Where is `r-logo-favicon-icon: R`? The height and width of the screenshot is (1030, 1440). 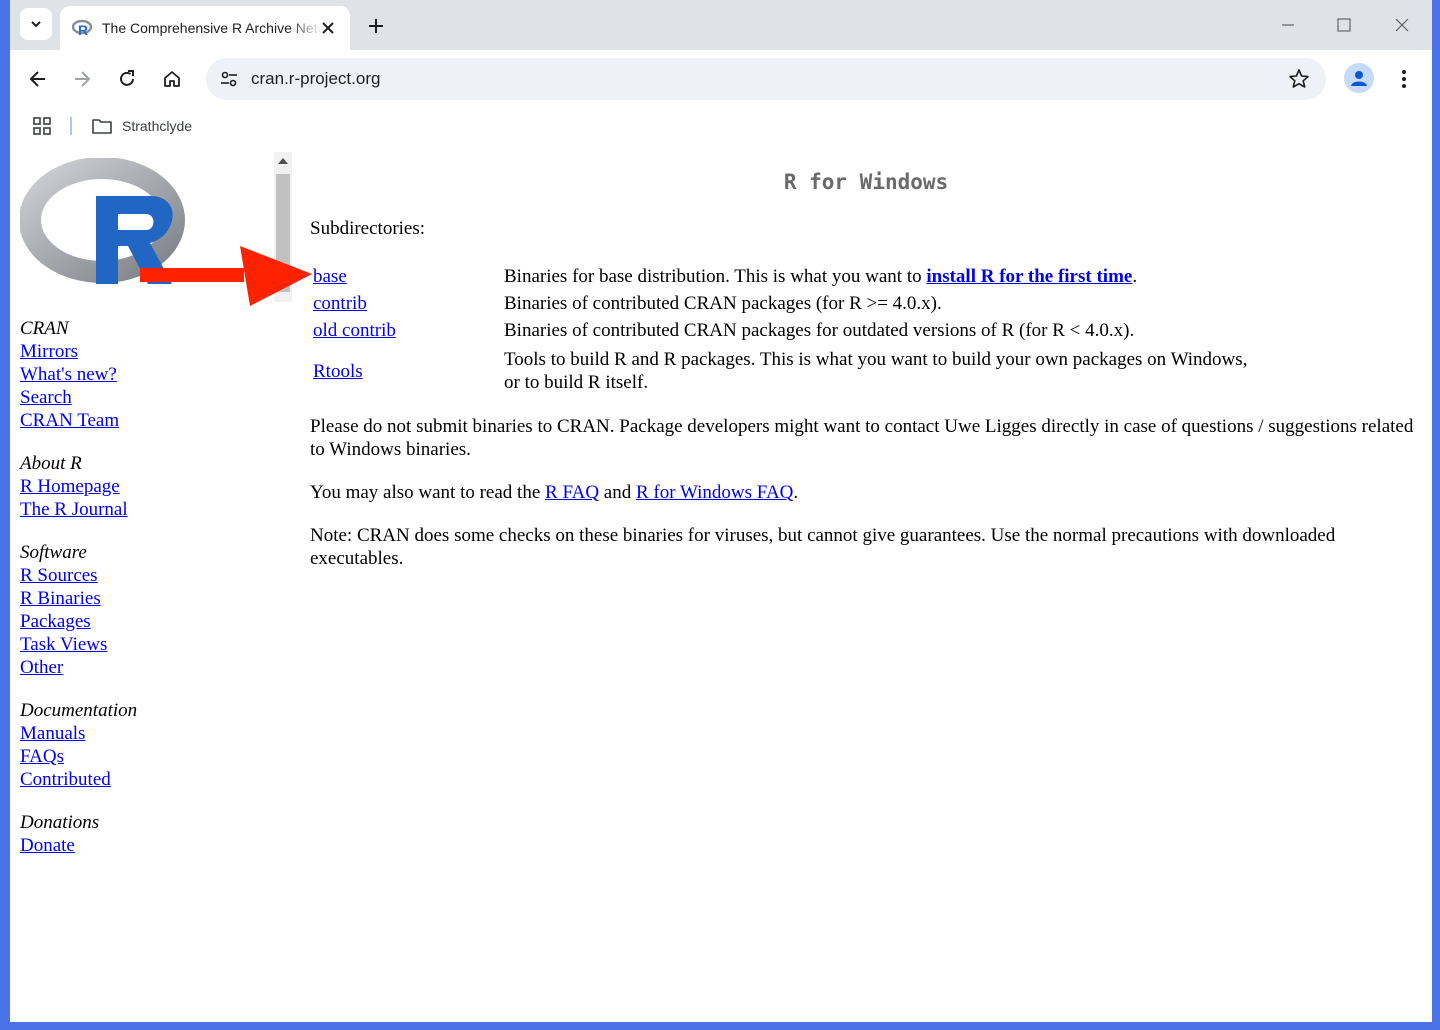
r-logo-favicon-icon: R is located at coordinates (82, 28).